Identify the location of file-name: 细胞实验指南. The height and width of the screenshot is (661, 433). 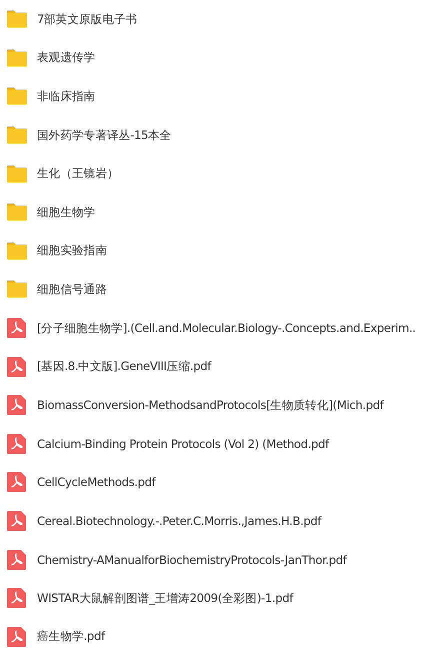
(72, 250).